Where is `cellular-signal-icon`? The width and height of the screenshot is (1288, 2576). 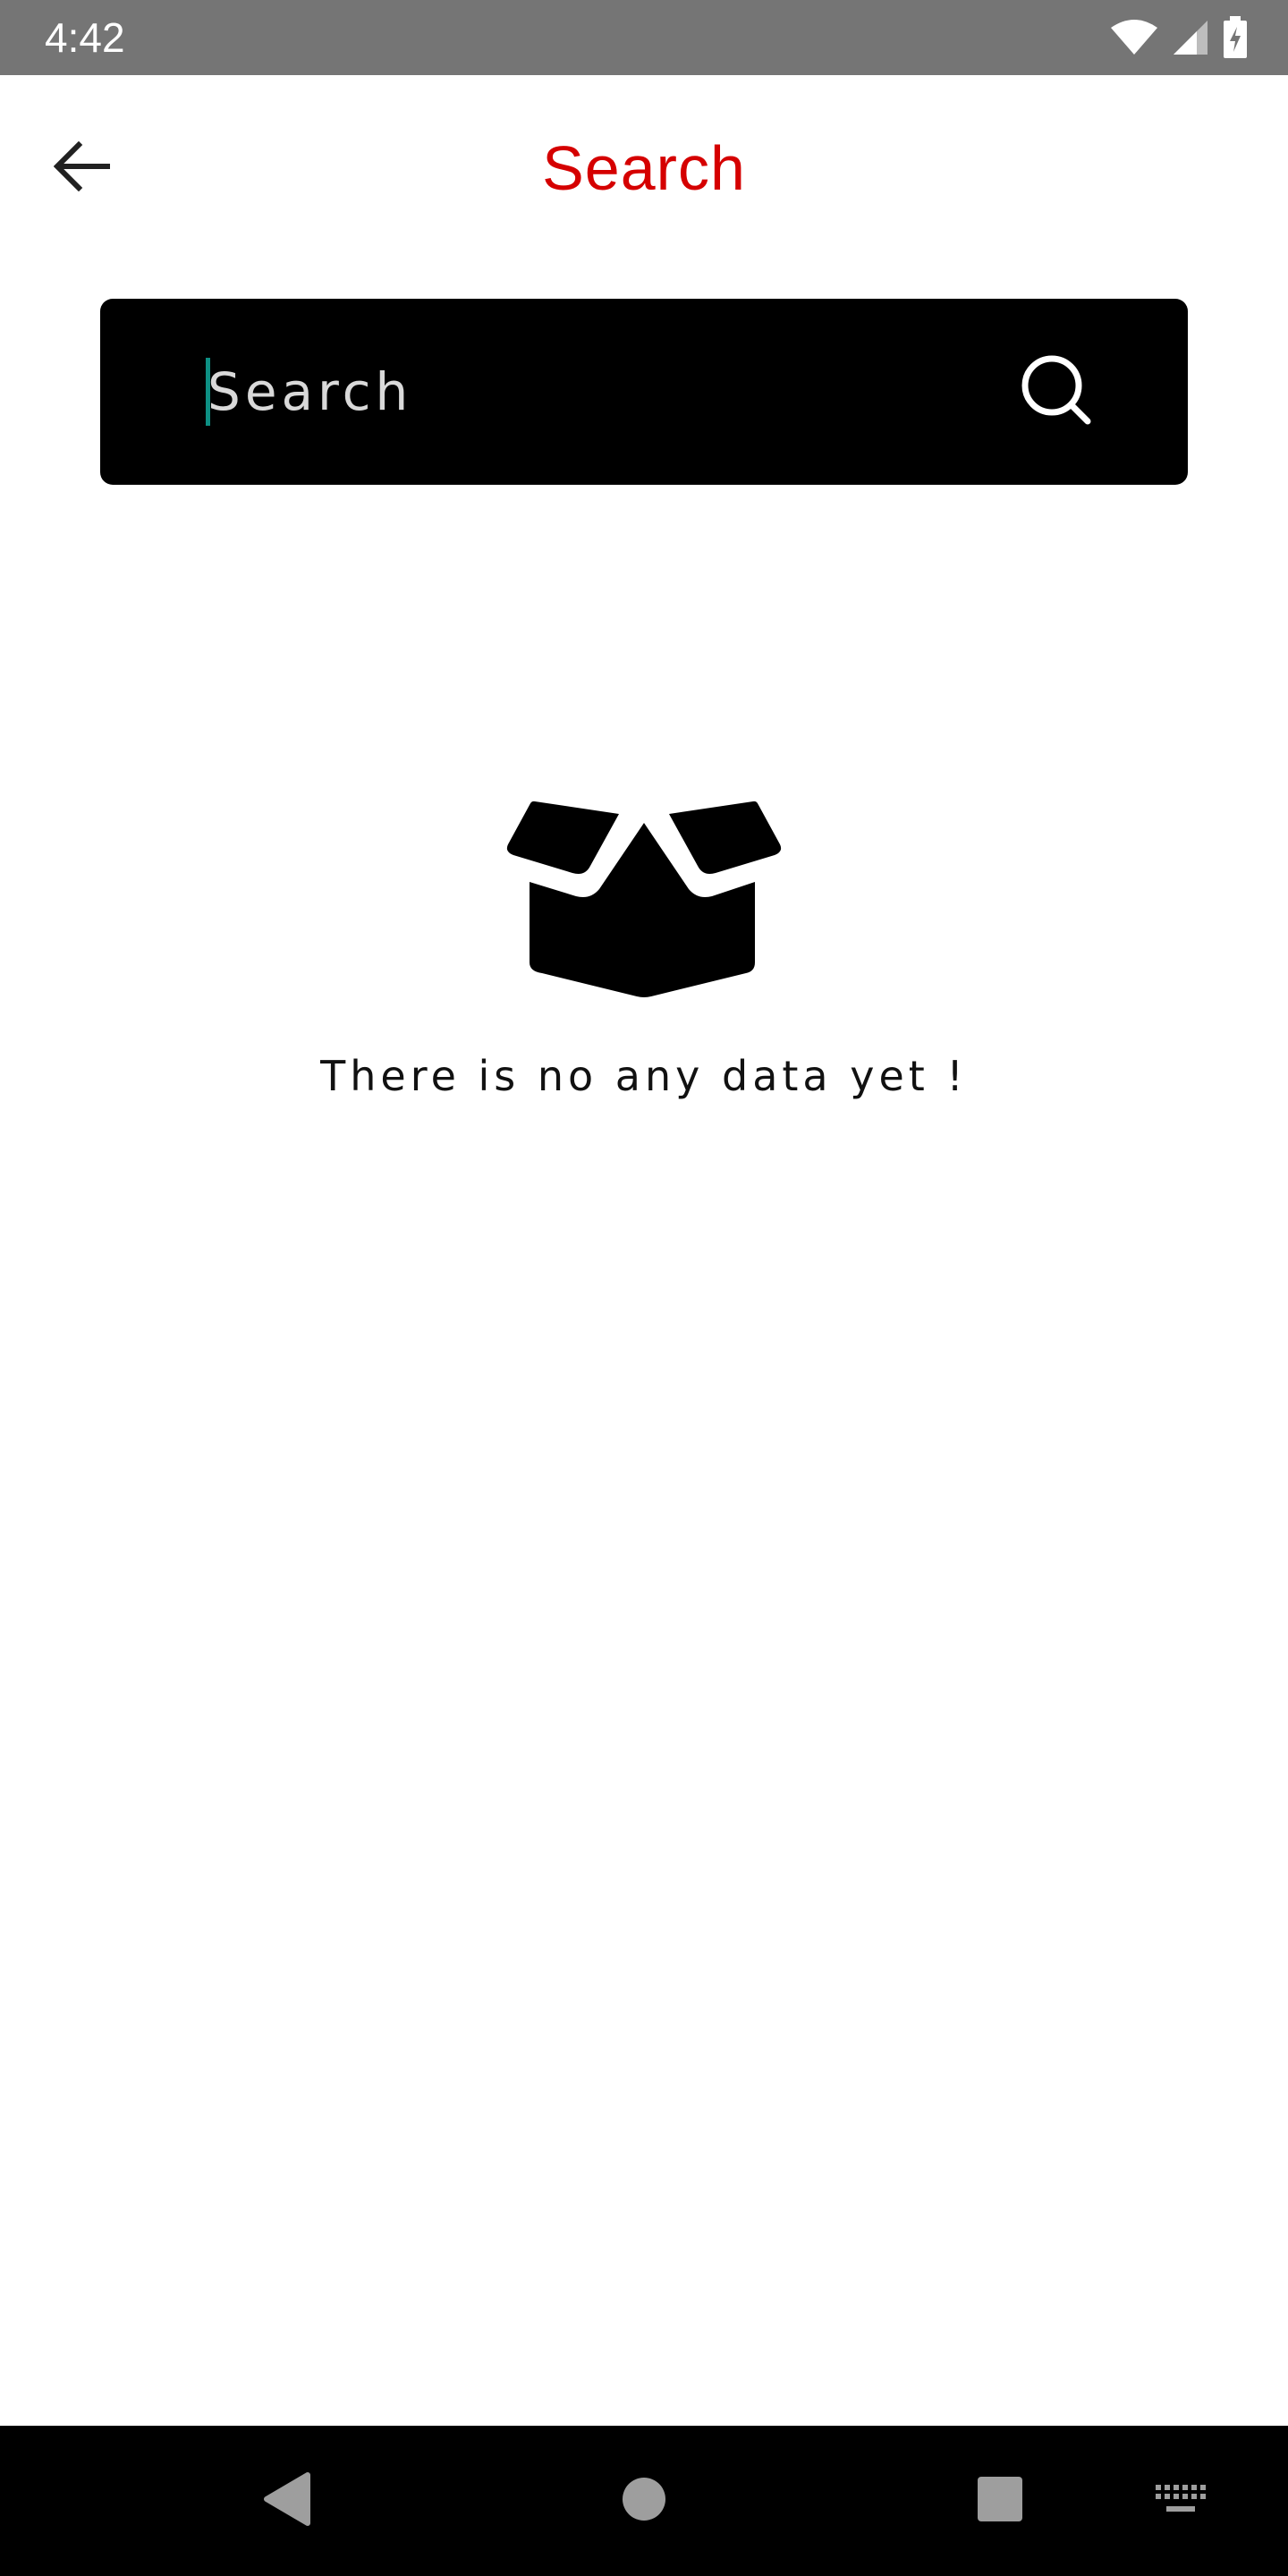
cellular-signal-icon is located at coordinates (1190, 37).